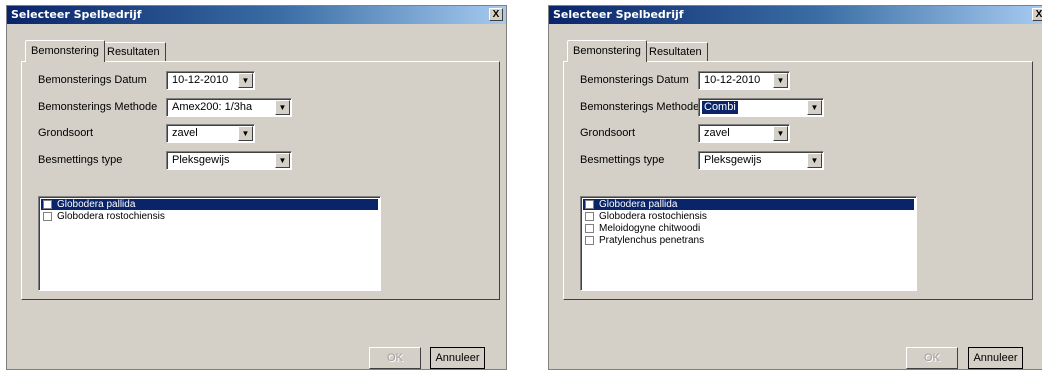 This screenshot has width=1042, height=376. Describe the element at coordinates (748, 240) in the screenshot. I see `list-item: Pratylenchus penetrans` at that location.